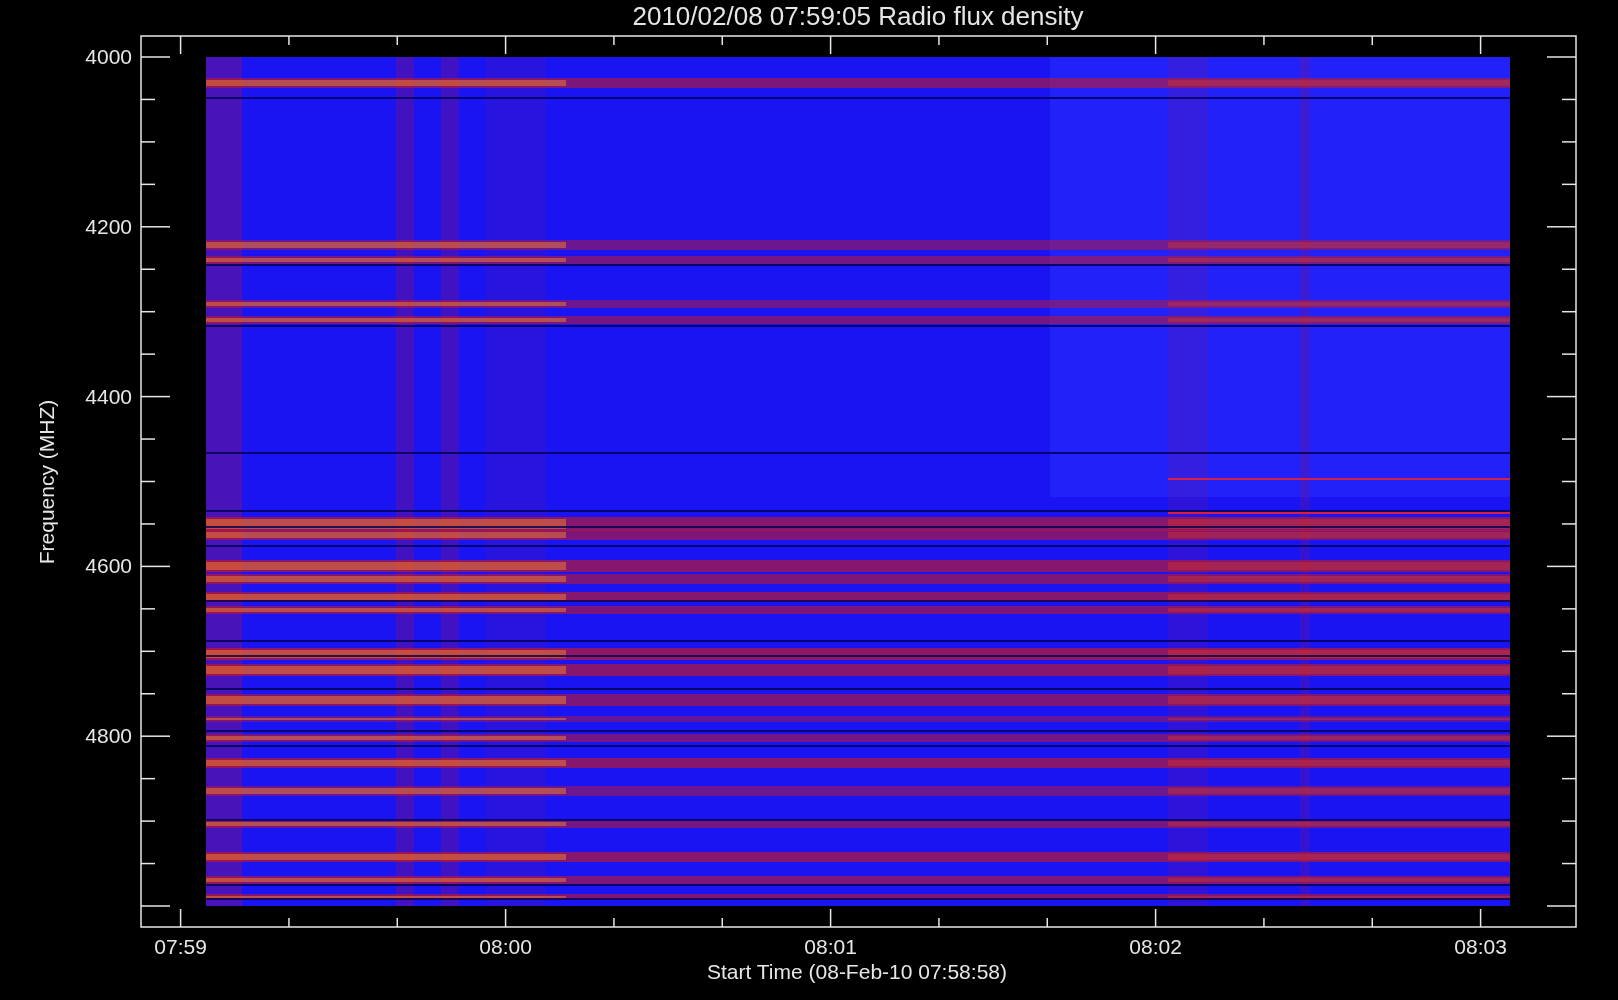 The width and height of the screenshot is (1618, 1000). I want to click on x-tick-label: 08:02, so click(1155, 946).